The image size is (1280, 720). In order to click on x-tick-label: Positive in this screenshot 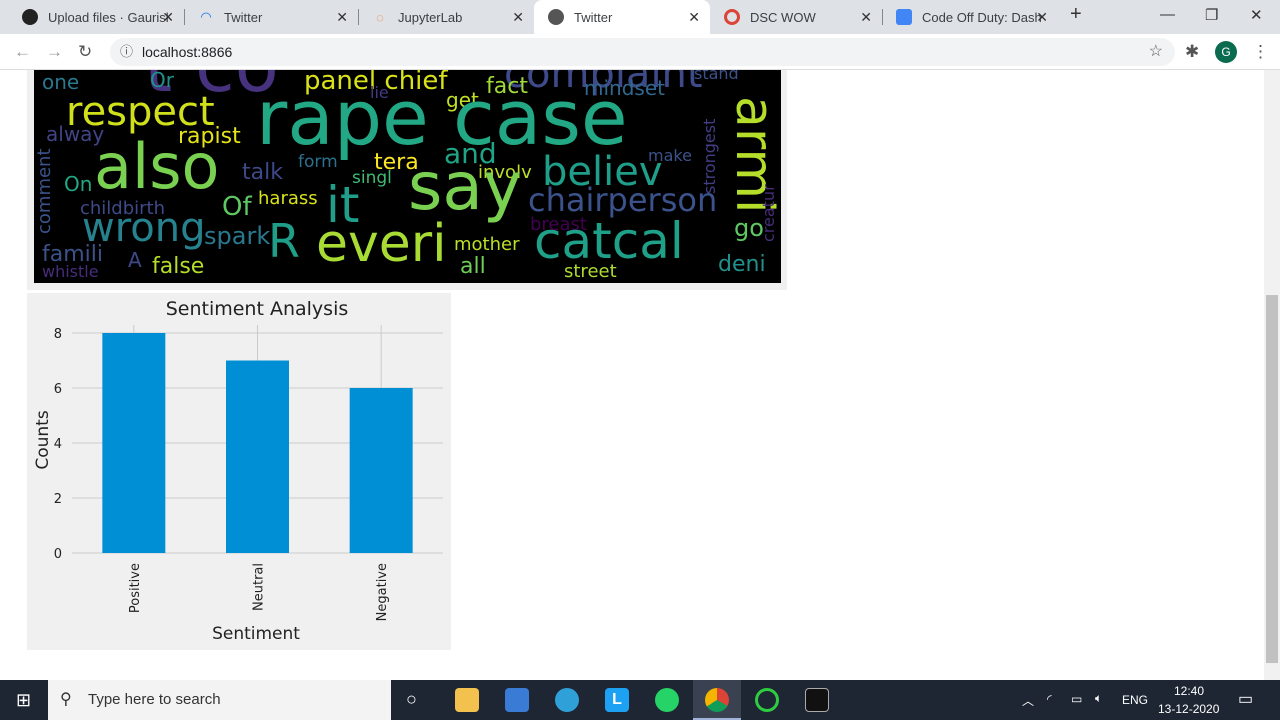, I will do `click(135, 588)`.